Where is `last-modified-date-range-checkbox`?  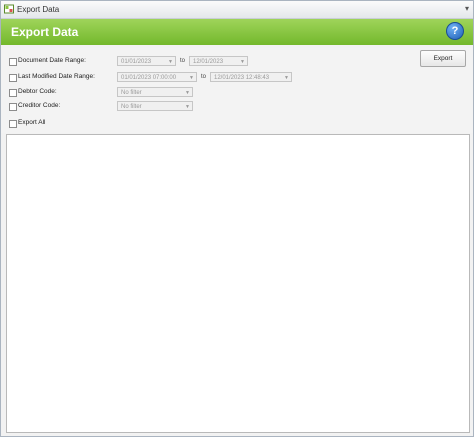
last-modified-date-range-checkbox is located at coordinates (13, 78).